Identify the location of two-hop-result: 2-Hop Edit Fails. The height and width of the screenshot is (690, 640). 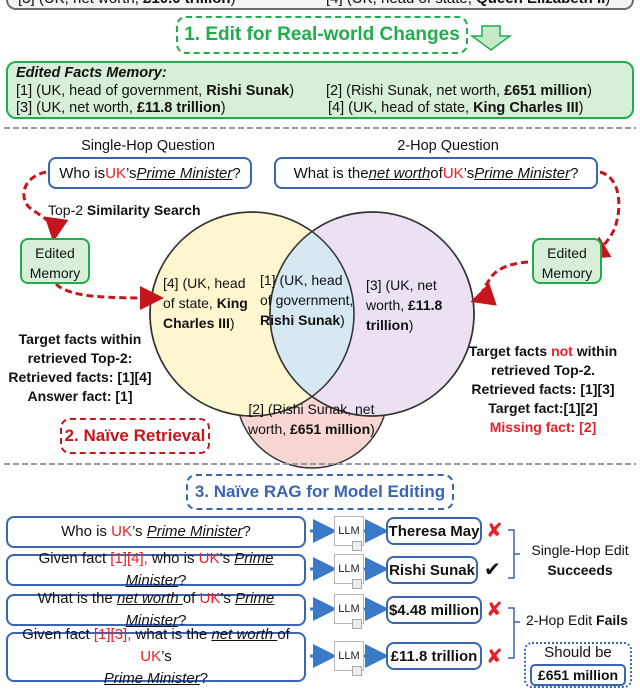
(577, 620).